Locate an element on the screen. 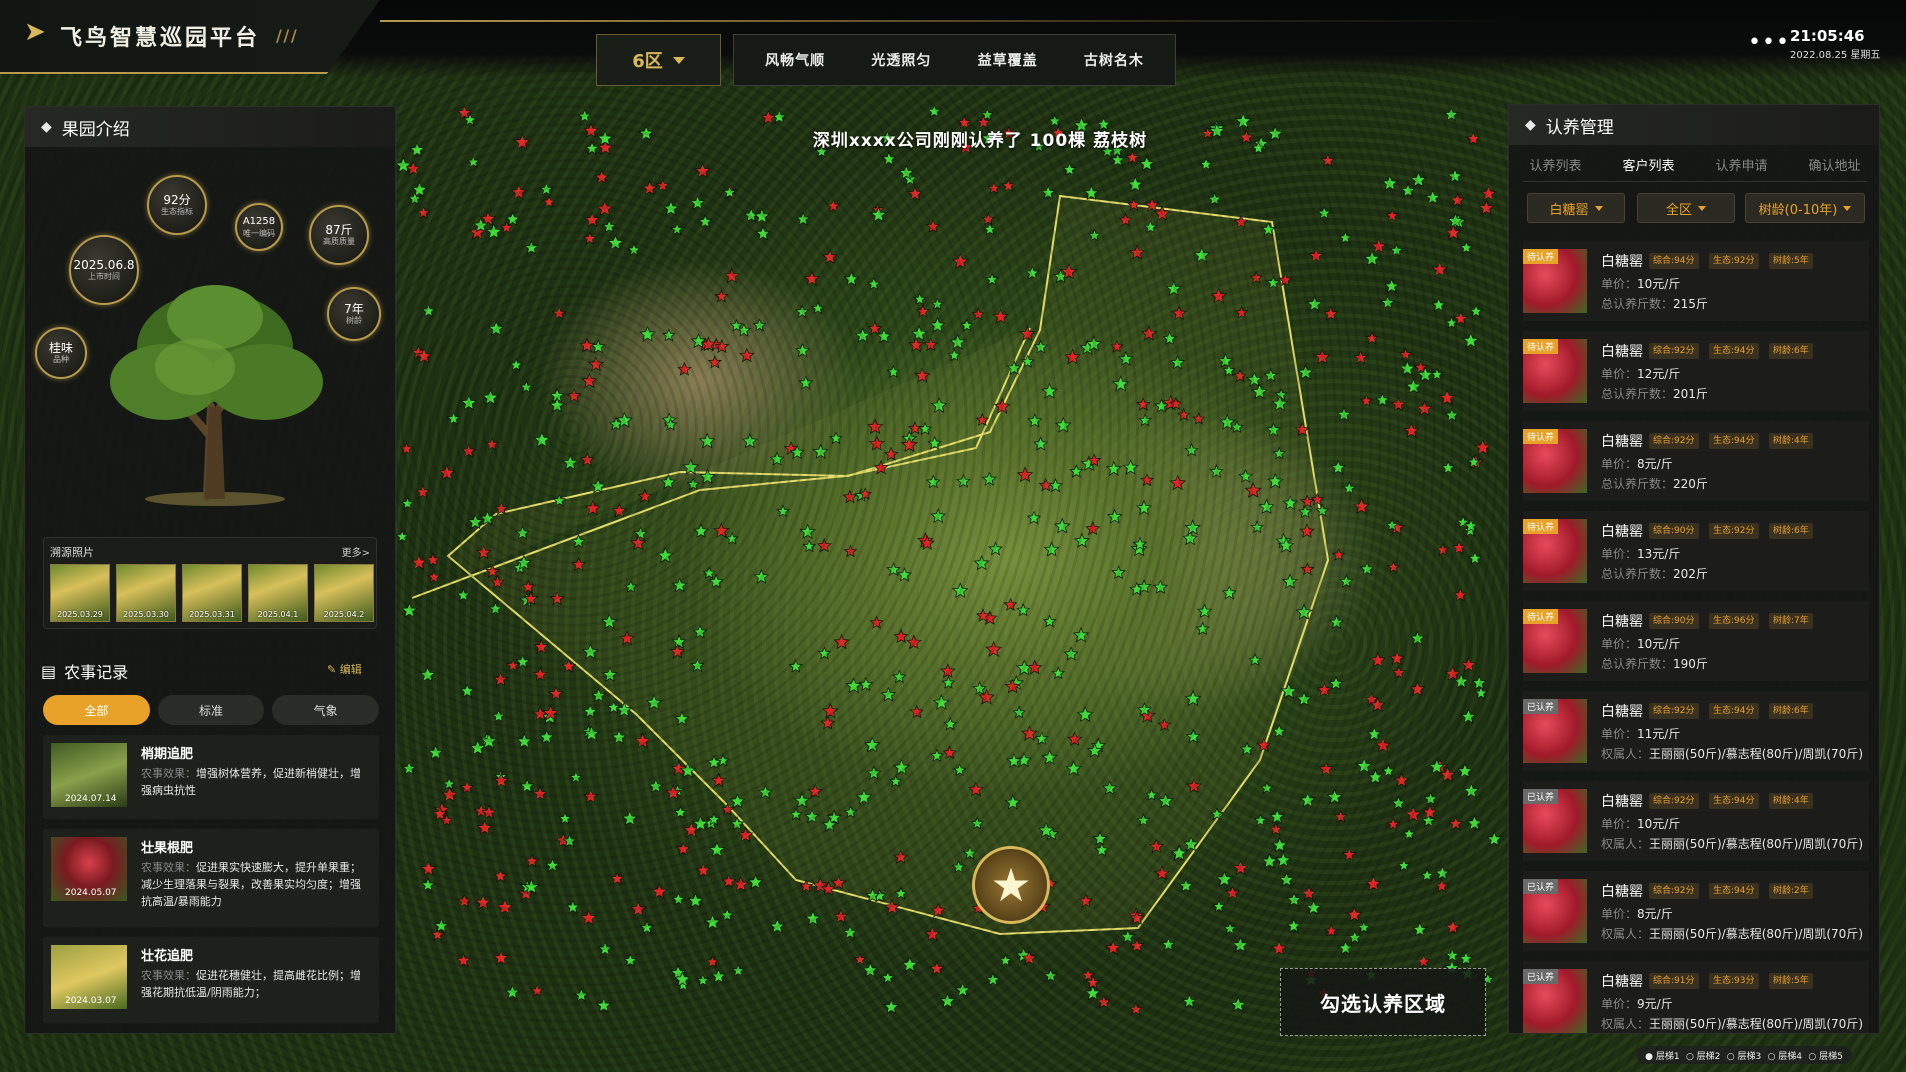  more-icon: ••• is located at coordinates (1769, 42).